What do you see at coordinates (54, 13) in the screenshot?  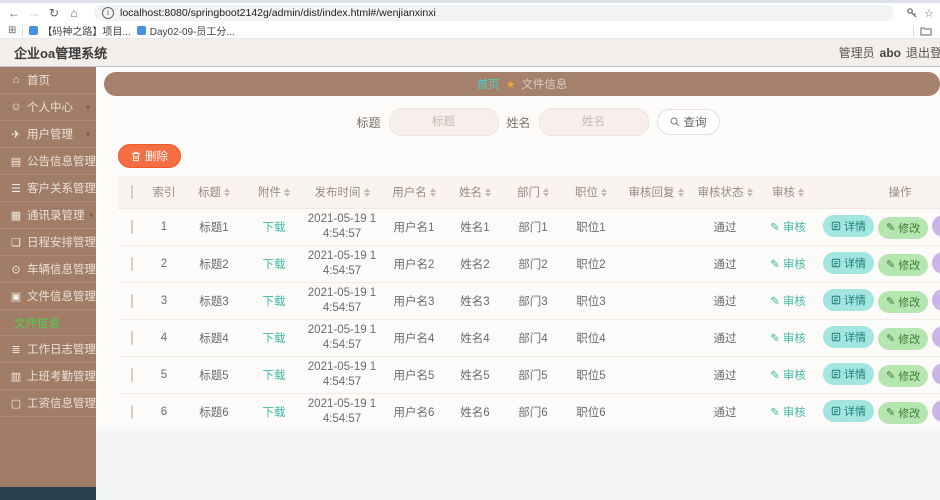 I see `reload-icon: ↻` at bounding box center [54, 13].